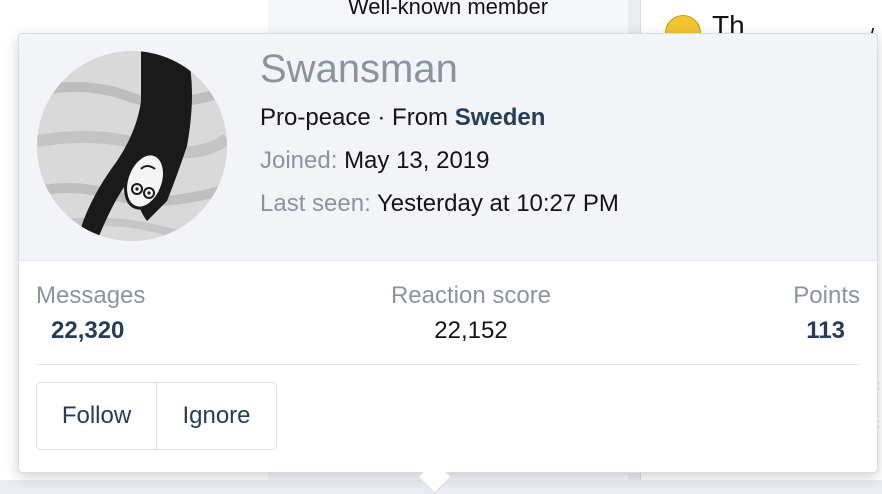 This screenshot has width=882, height=494. Describe the element at coordinates (217, 416) in the screenshot. I see `ignore-button: Ignore` at that location.